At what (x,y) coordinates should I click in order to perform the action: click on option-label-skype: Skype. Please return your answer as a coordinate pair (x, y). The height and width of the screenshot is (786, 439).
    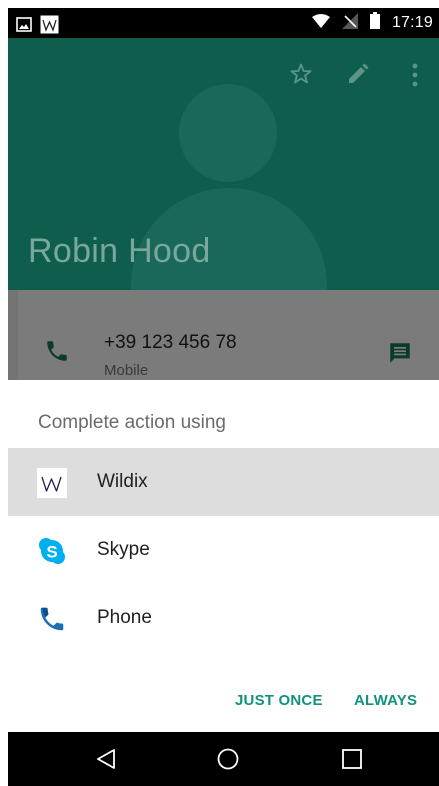
    Looking at the image, I should click on (123, 549).